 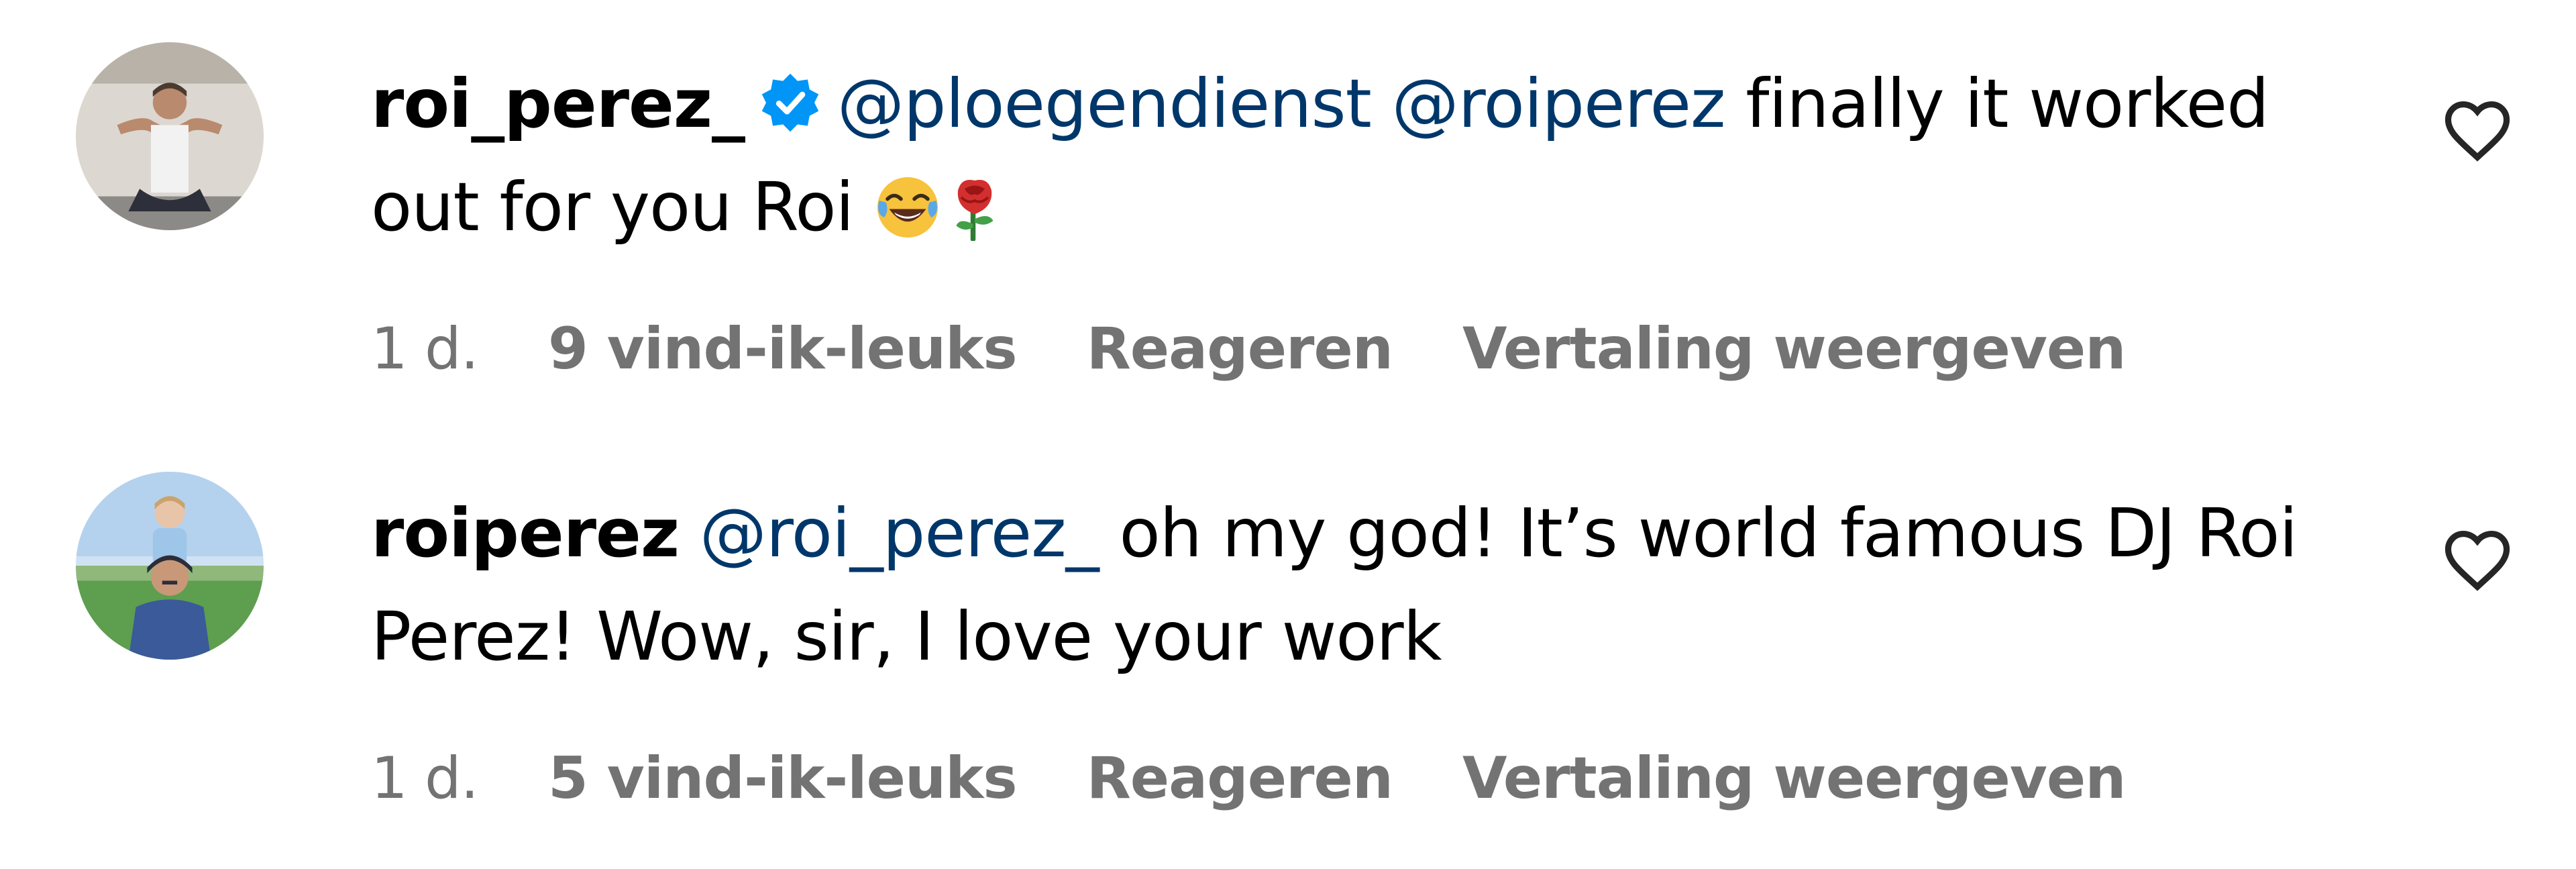 What do you see at coordinates (1559, 103) in the screenshot?
I see `mention-link: @roiperez` at bounding box center [1559, 103].